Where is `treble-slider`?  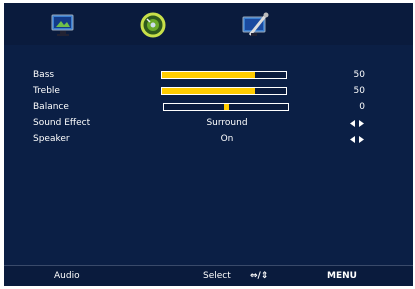
treble-slider is located at coordinates (224, 91).